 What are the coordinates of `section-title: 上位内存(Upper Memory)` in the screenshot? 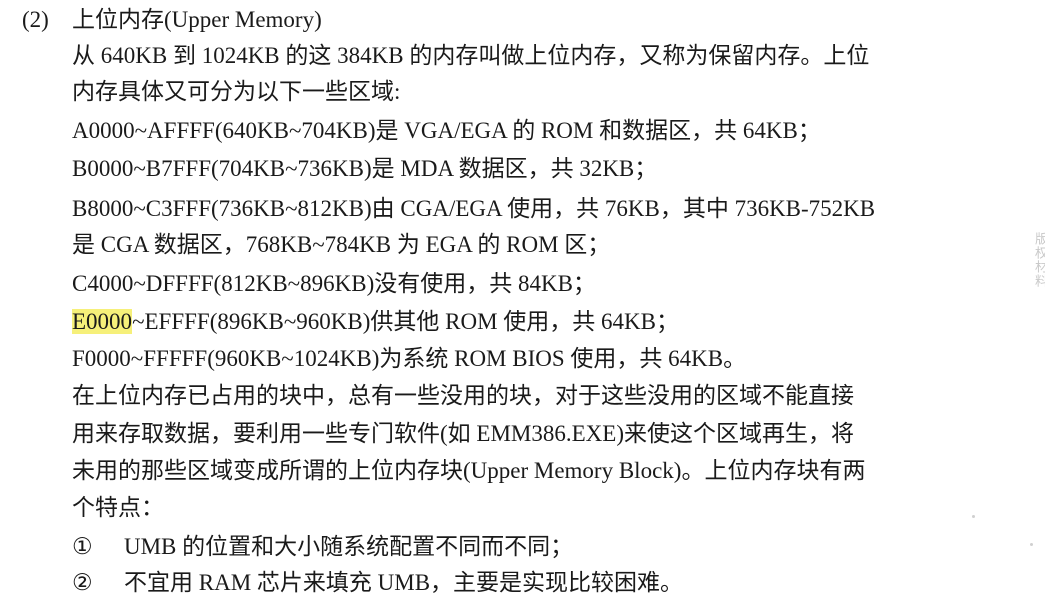 It's located at (197, 19).